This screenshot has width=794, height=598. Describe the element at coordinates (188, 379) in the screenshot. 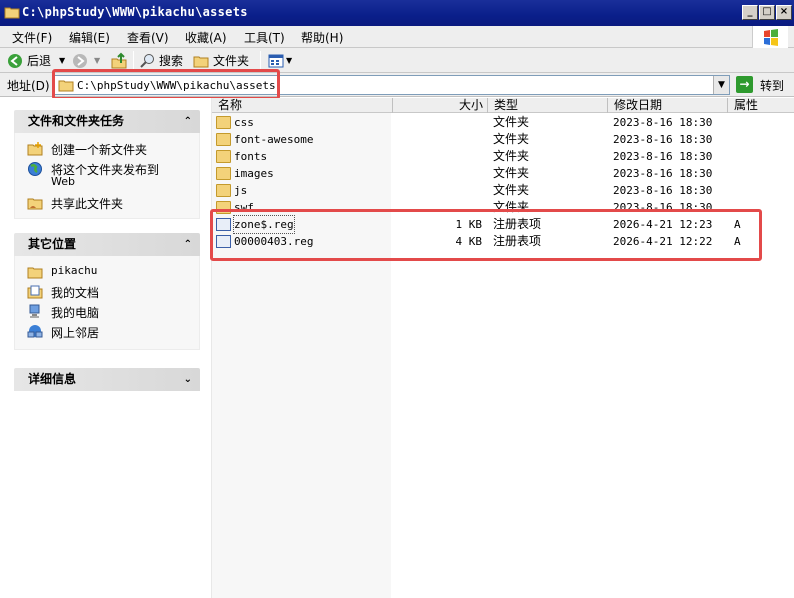

I see `expand-icon: ⌄` at that location.